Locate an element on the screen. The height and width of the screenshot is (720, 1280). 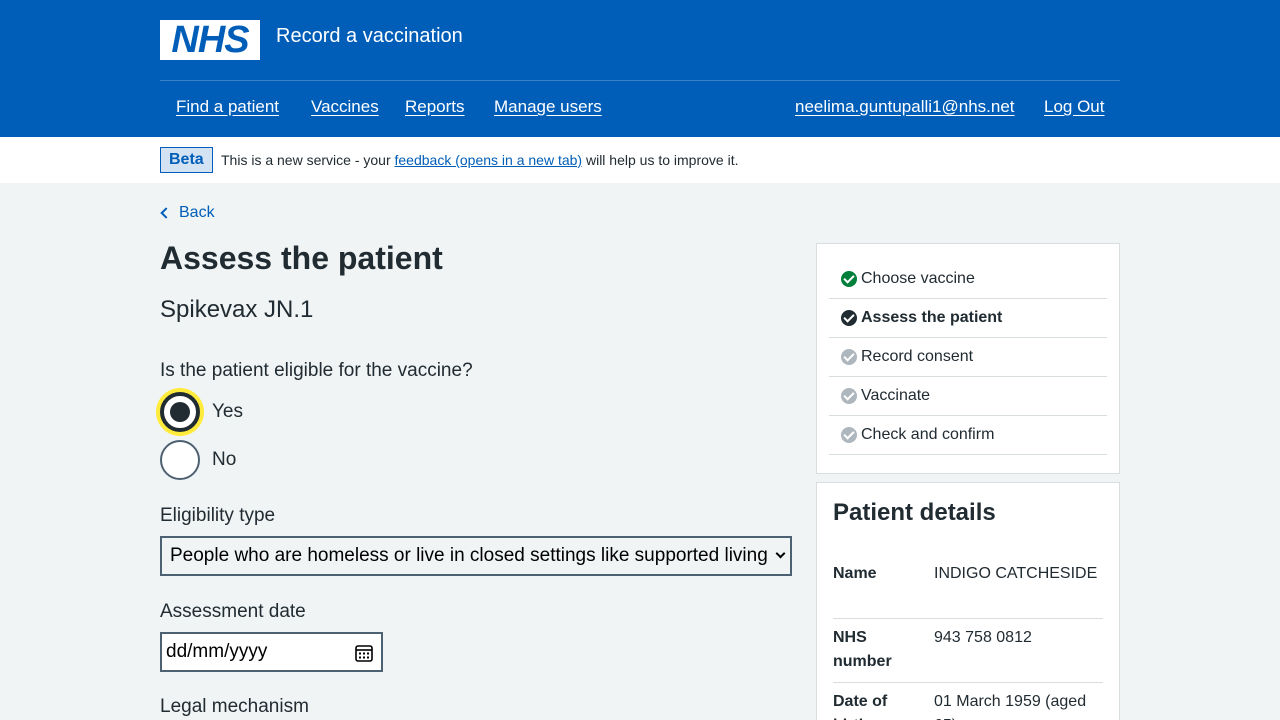
patient-name-key: Name is located at coordinates (855, 573).